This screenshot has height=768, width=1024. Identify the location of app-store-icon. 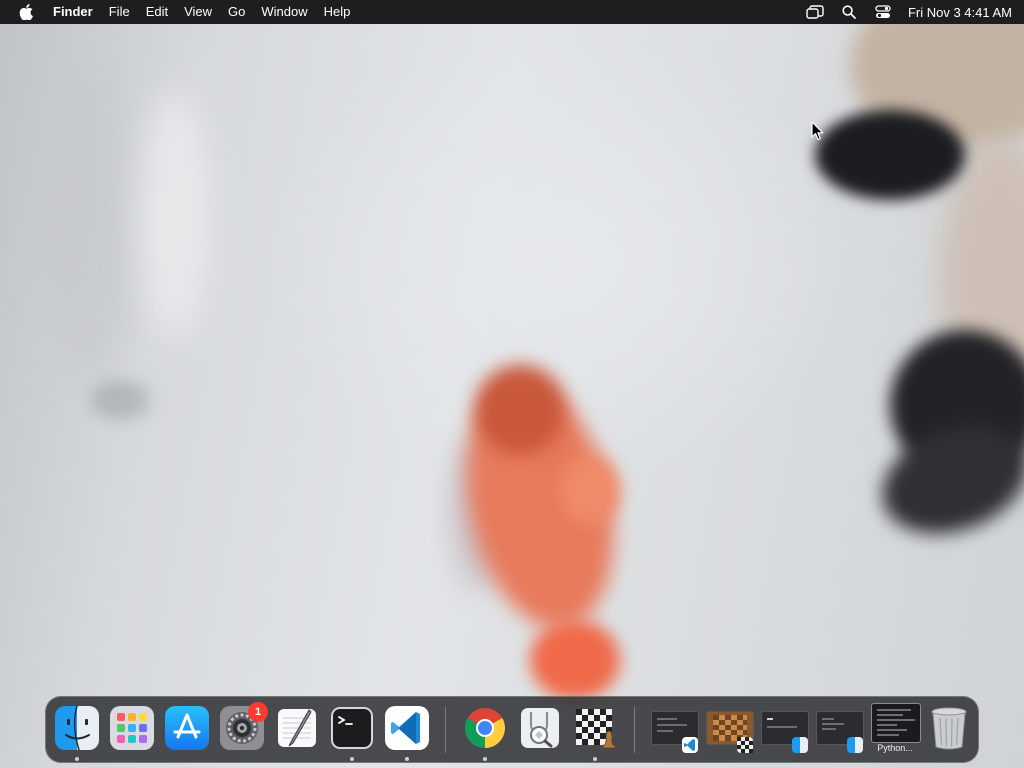
(187, 728).